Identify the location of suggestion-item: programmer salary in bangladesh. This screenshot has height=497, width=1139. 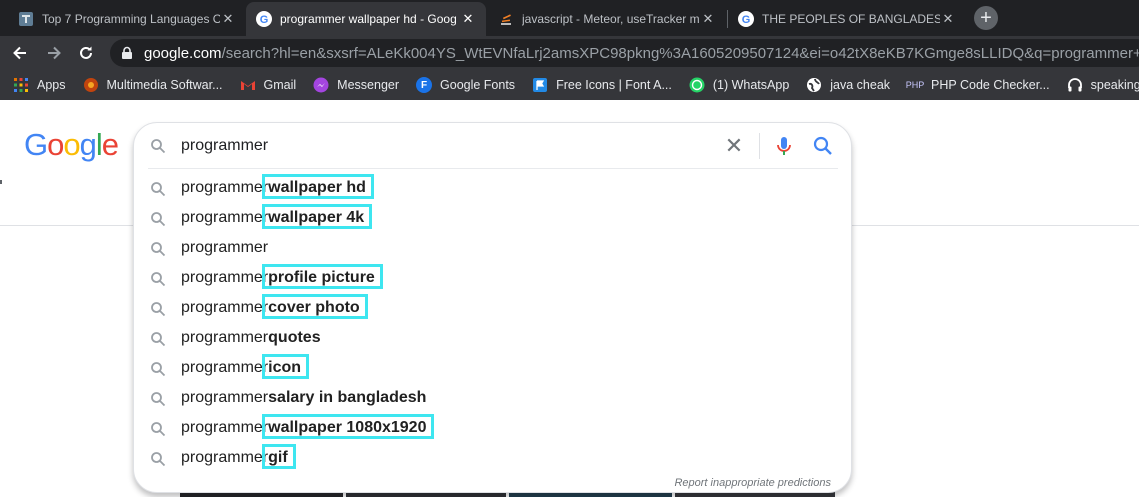
(492, 398).